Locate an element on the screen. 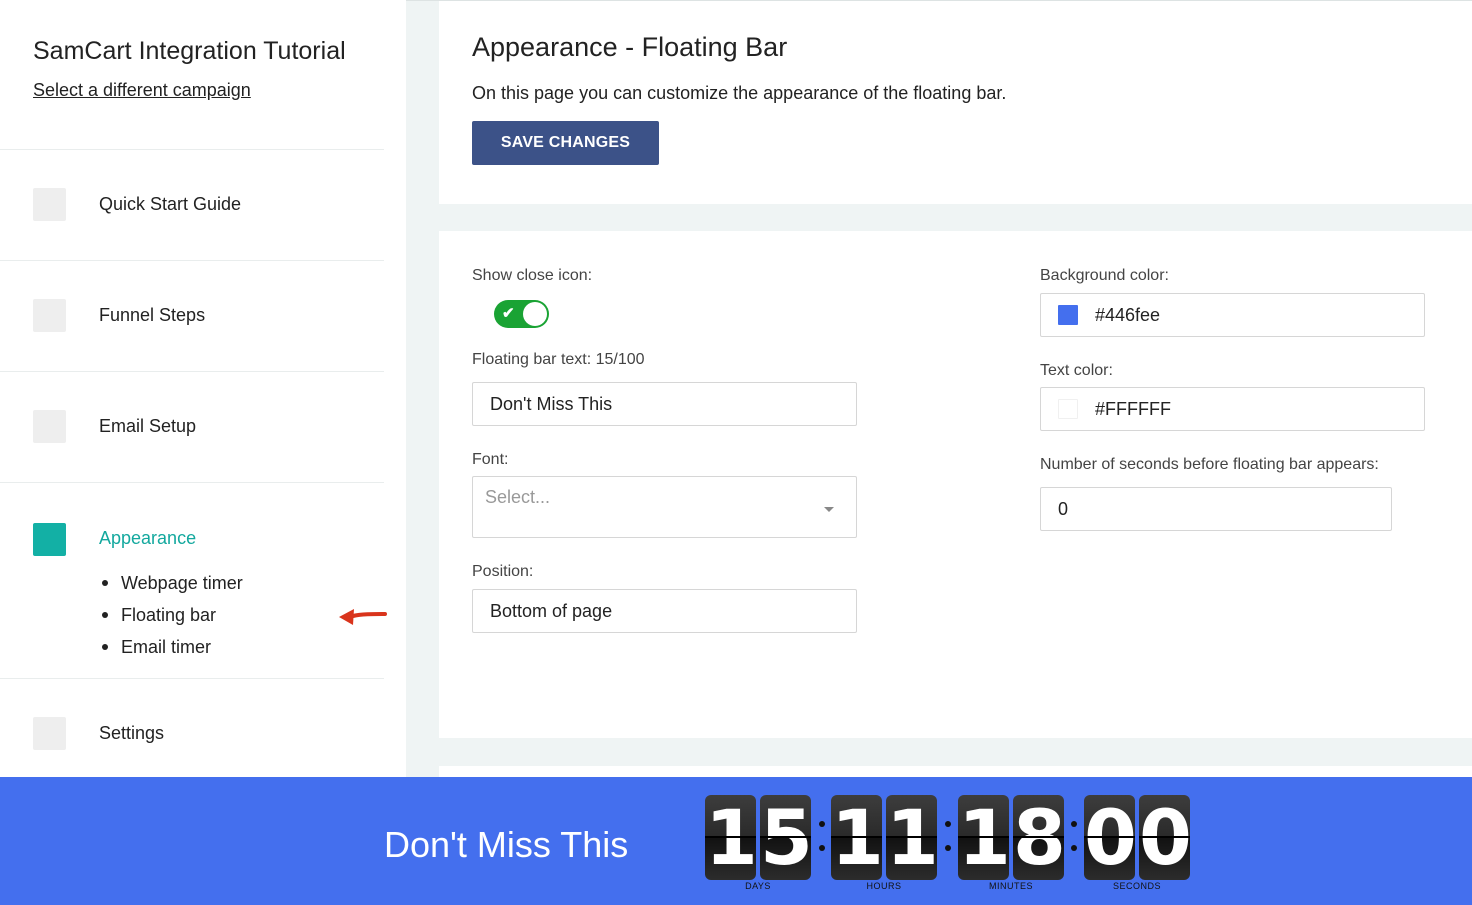  floating-text-input: Don't Miss This is located at coordinates (664, 404).